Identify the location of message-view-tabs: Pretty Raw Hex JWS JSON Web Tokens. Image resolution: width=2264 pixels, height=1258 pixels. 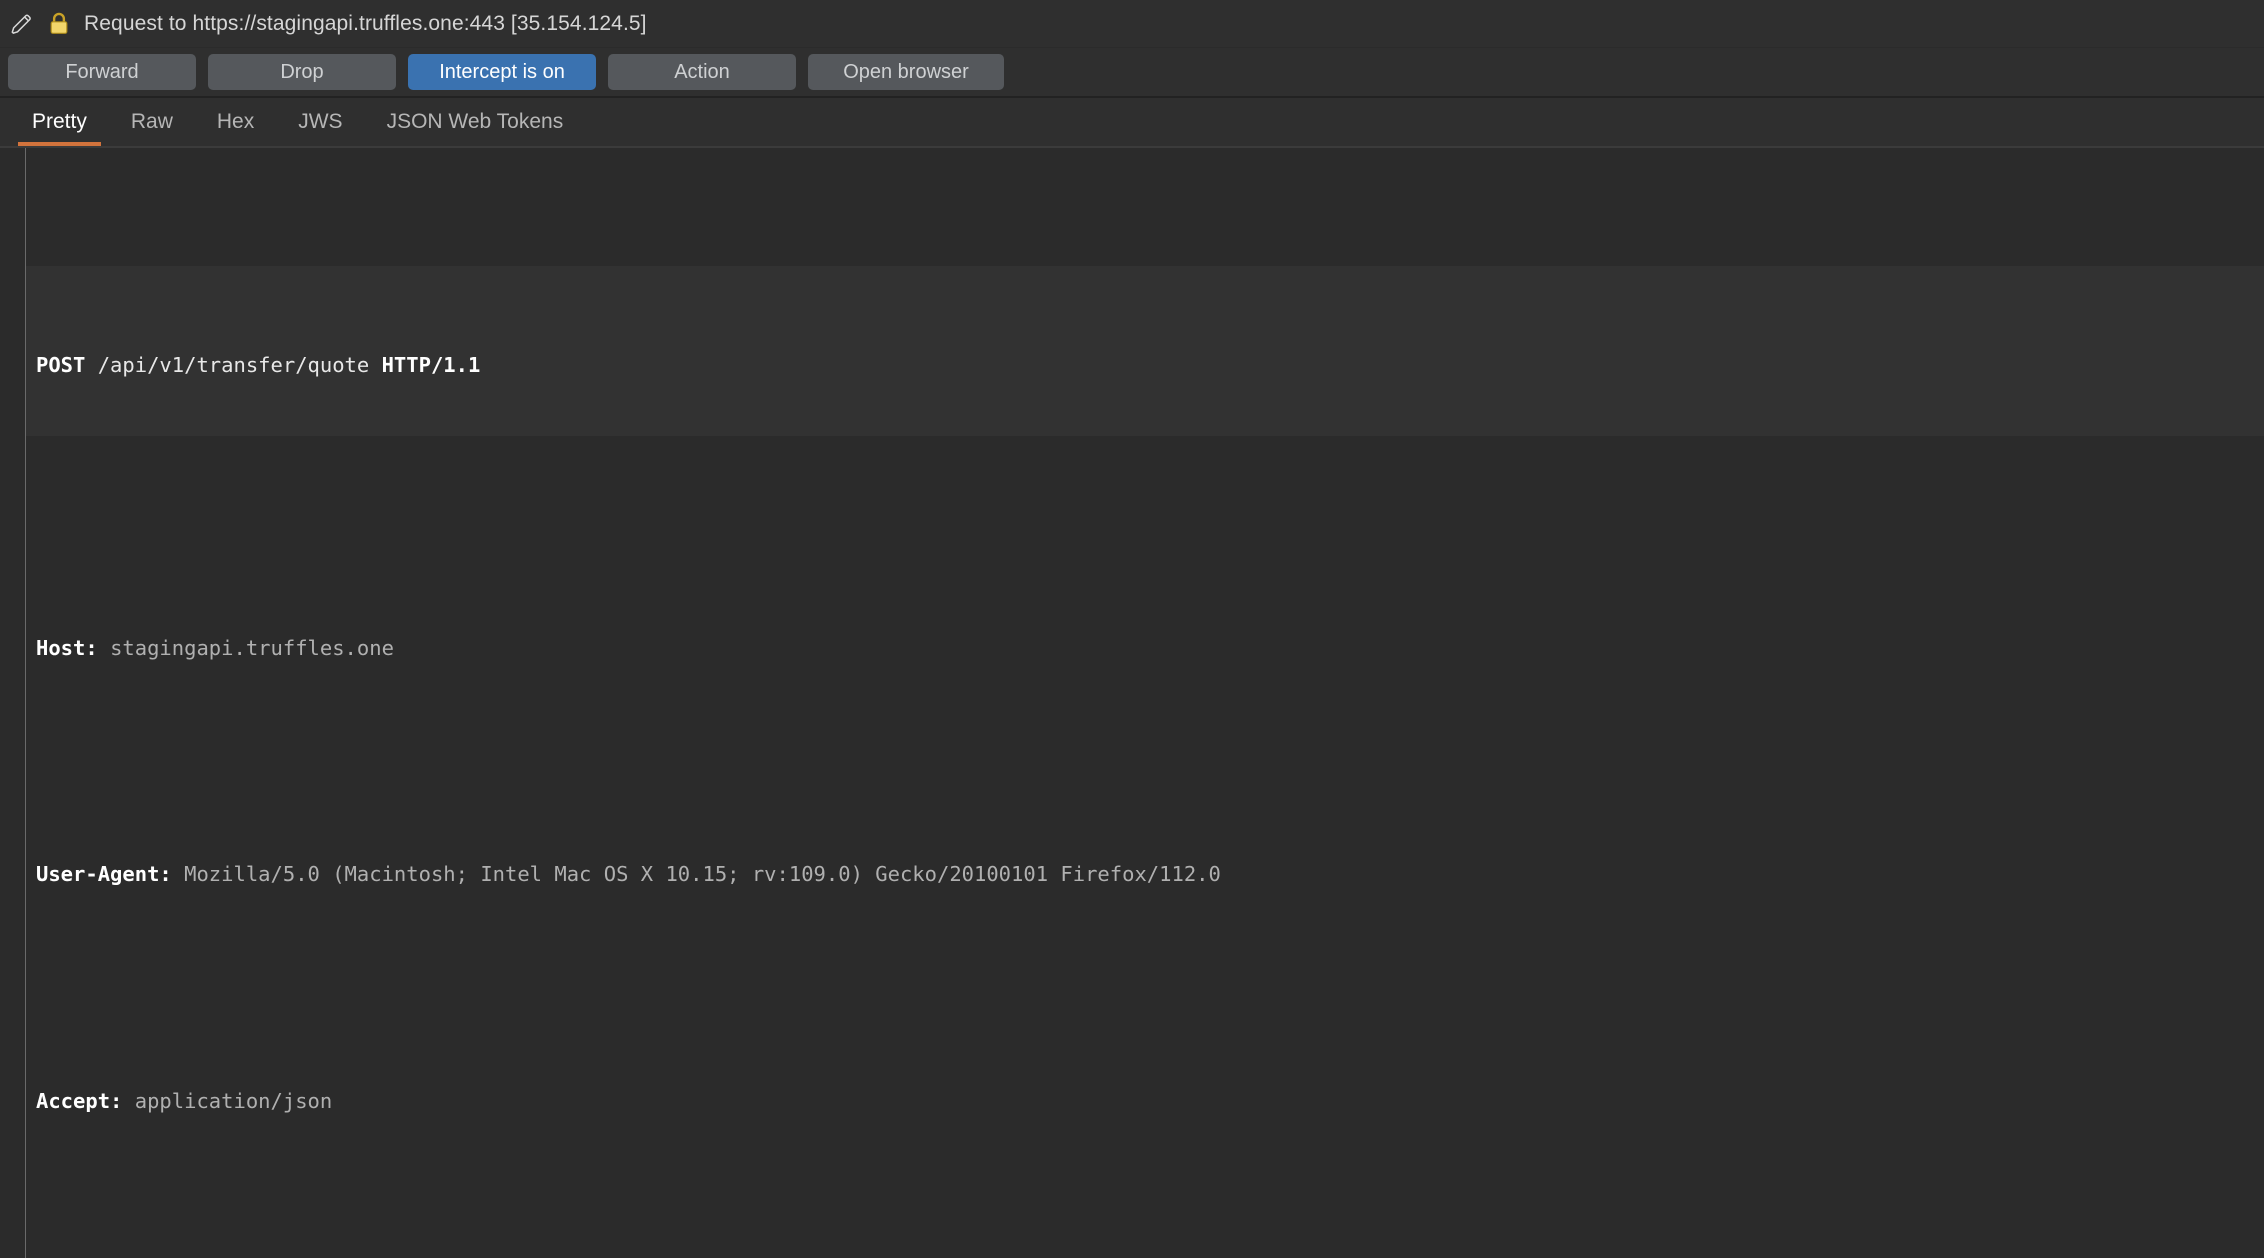
(1132, 123).